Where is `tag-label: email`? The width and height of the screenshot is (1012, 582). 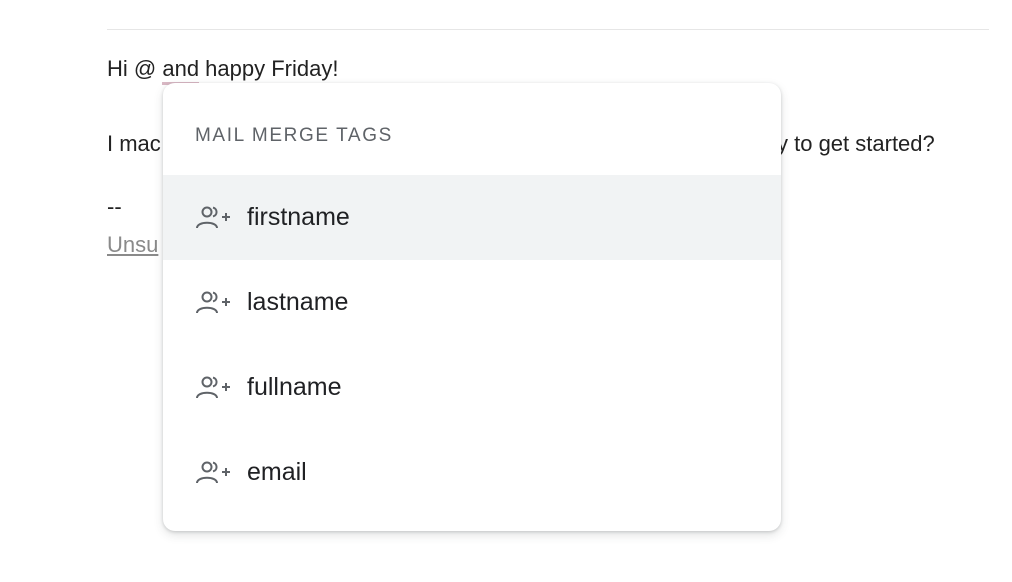
tag-label: email is located at coordinates (277, 472).